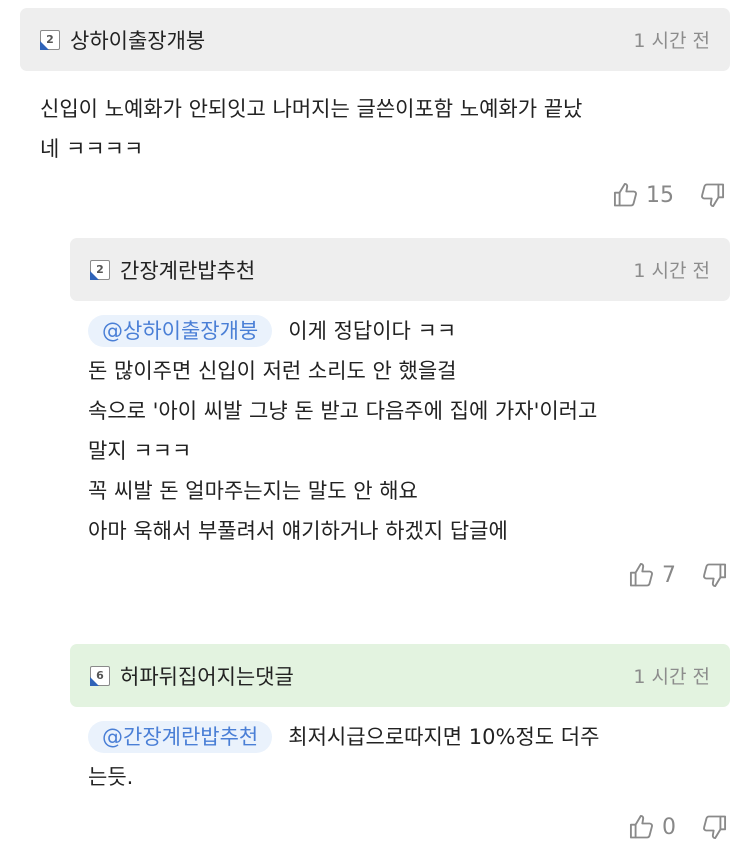  I want to click on like-button: 0, so click(664, 827).